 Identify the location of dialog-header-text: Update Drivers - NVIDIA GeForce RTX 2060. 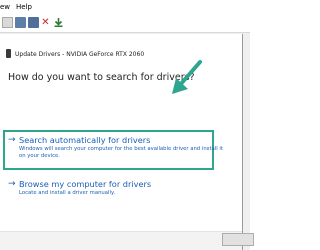
(80, 54).